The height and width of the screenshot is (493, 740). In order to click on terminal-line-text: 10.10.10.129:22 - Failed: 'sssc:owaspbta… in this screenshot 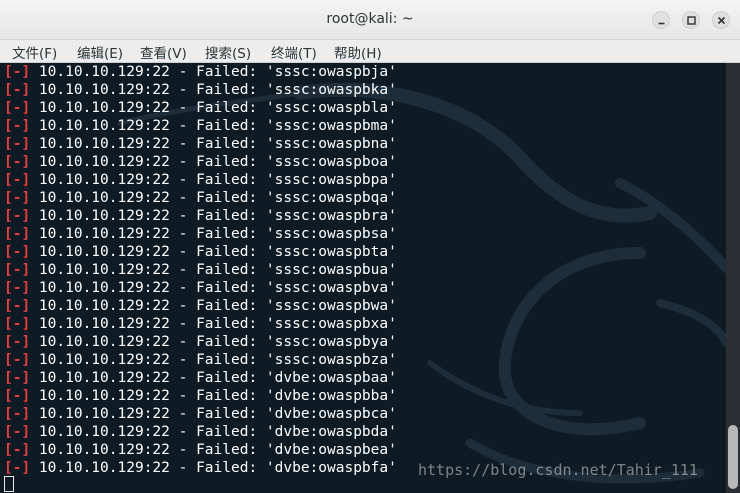, I will do `click(213, 252)`.